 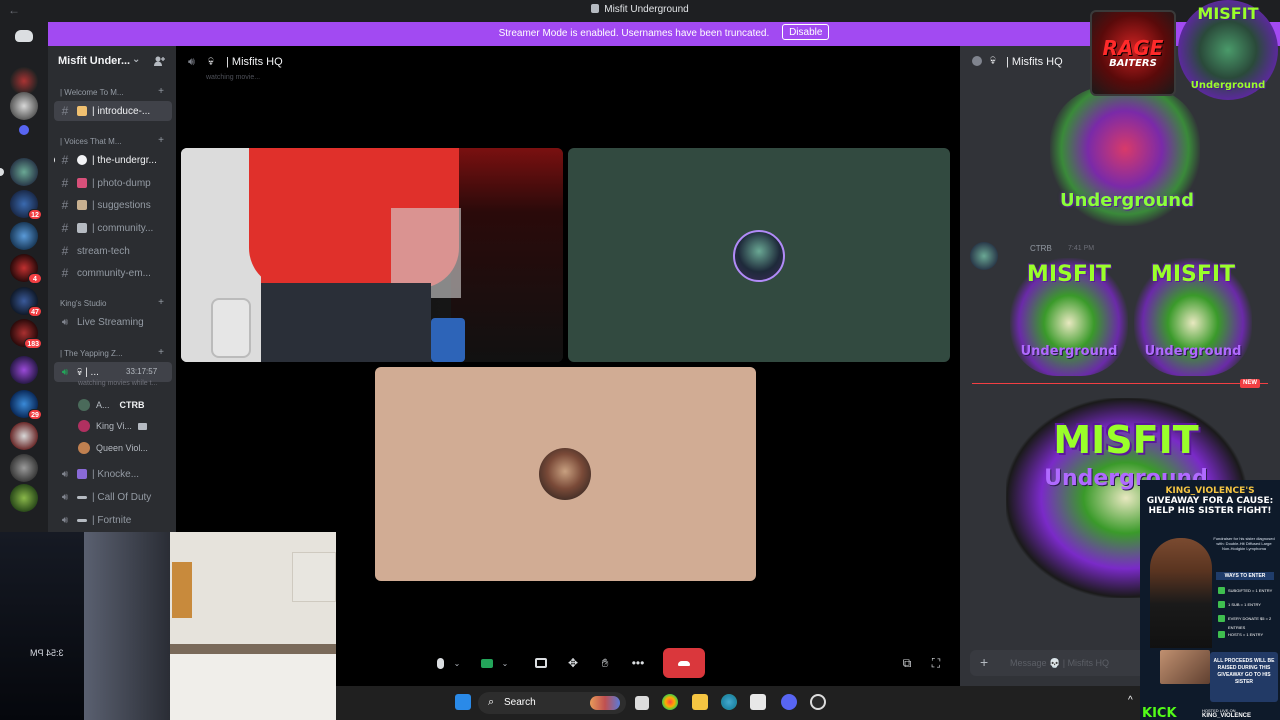 I want to click on server-icon: 183, so click(x=26, y=334).